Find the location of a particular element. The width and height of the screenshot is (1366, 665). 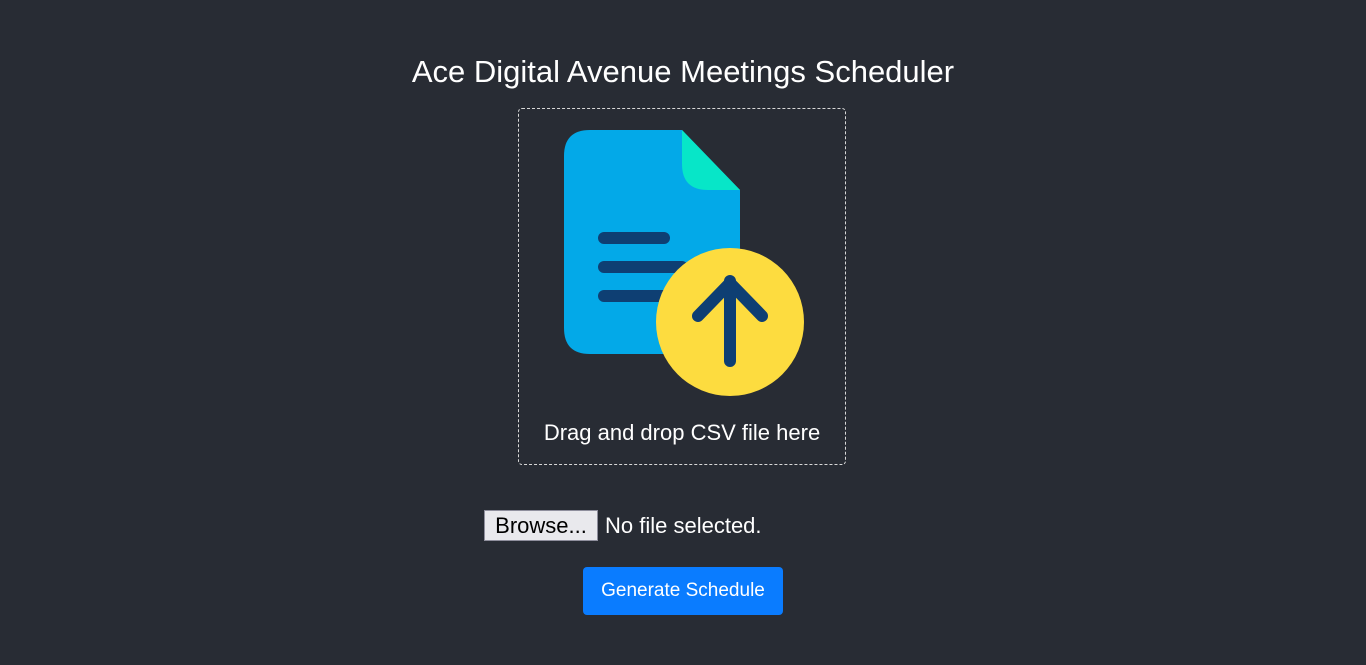

file-input: Browse... No file selected. is located at coordinates (623, 525).